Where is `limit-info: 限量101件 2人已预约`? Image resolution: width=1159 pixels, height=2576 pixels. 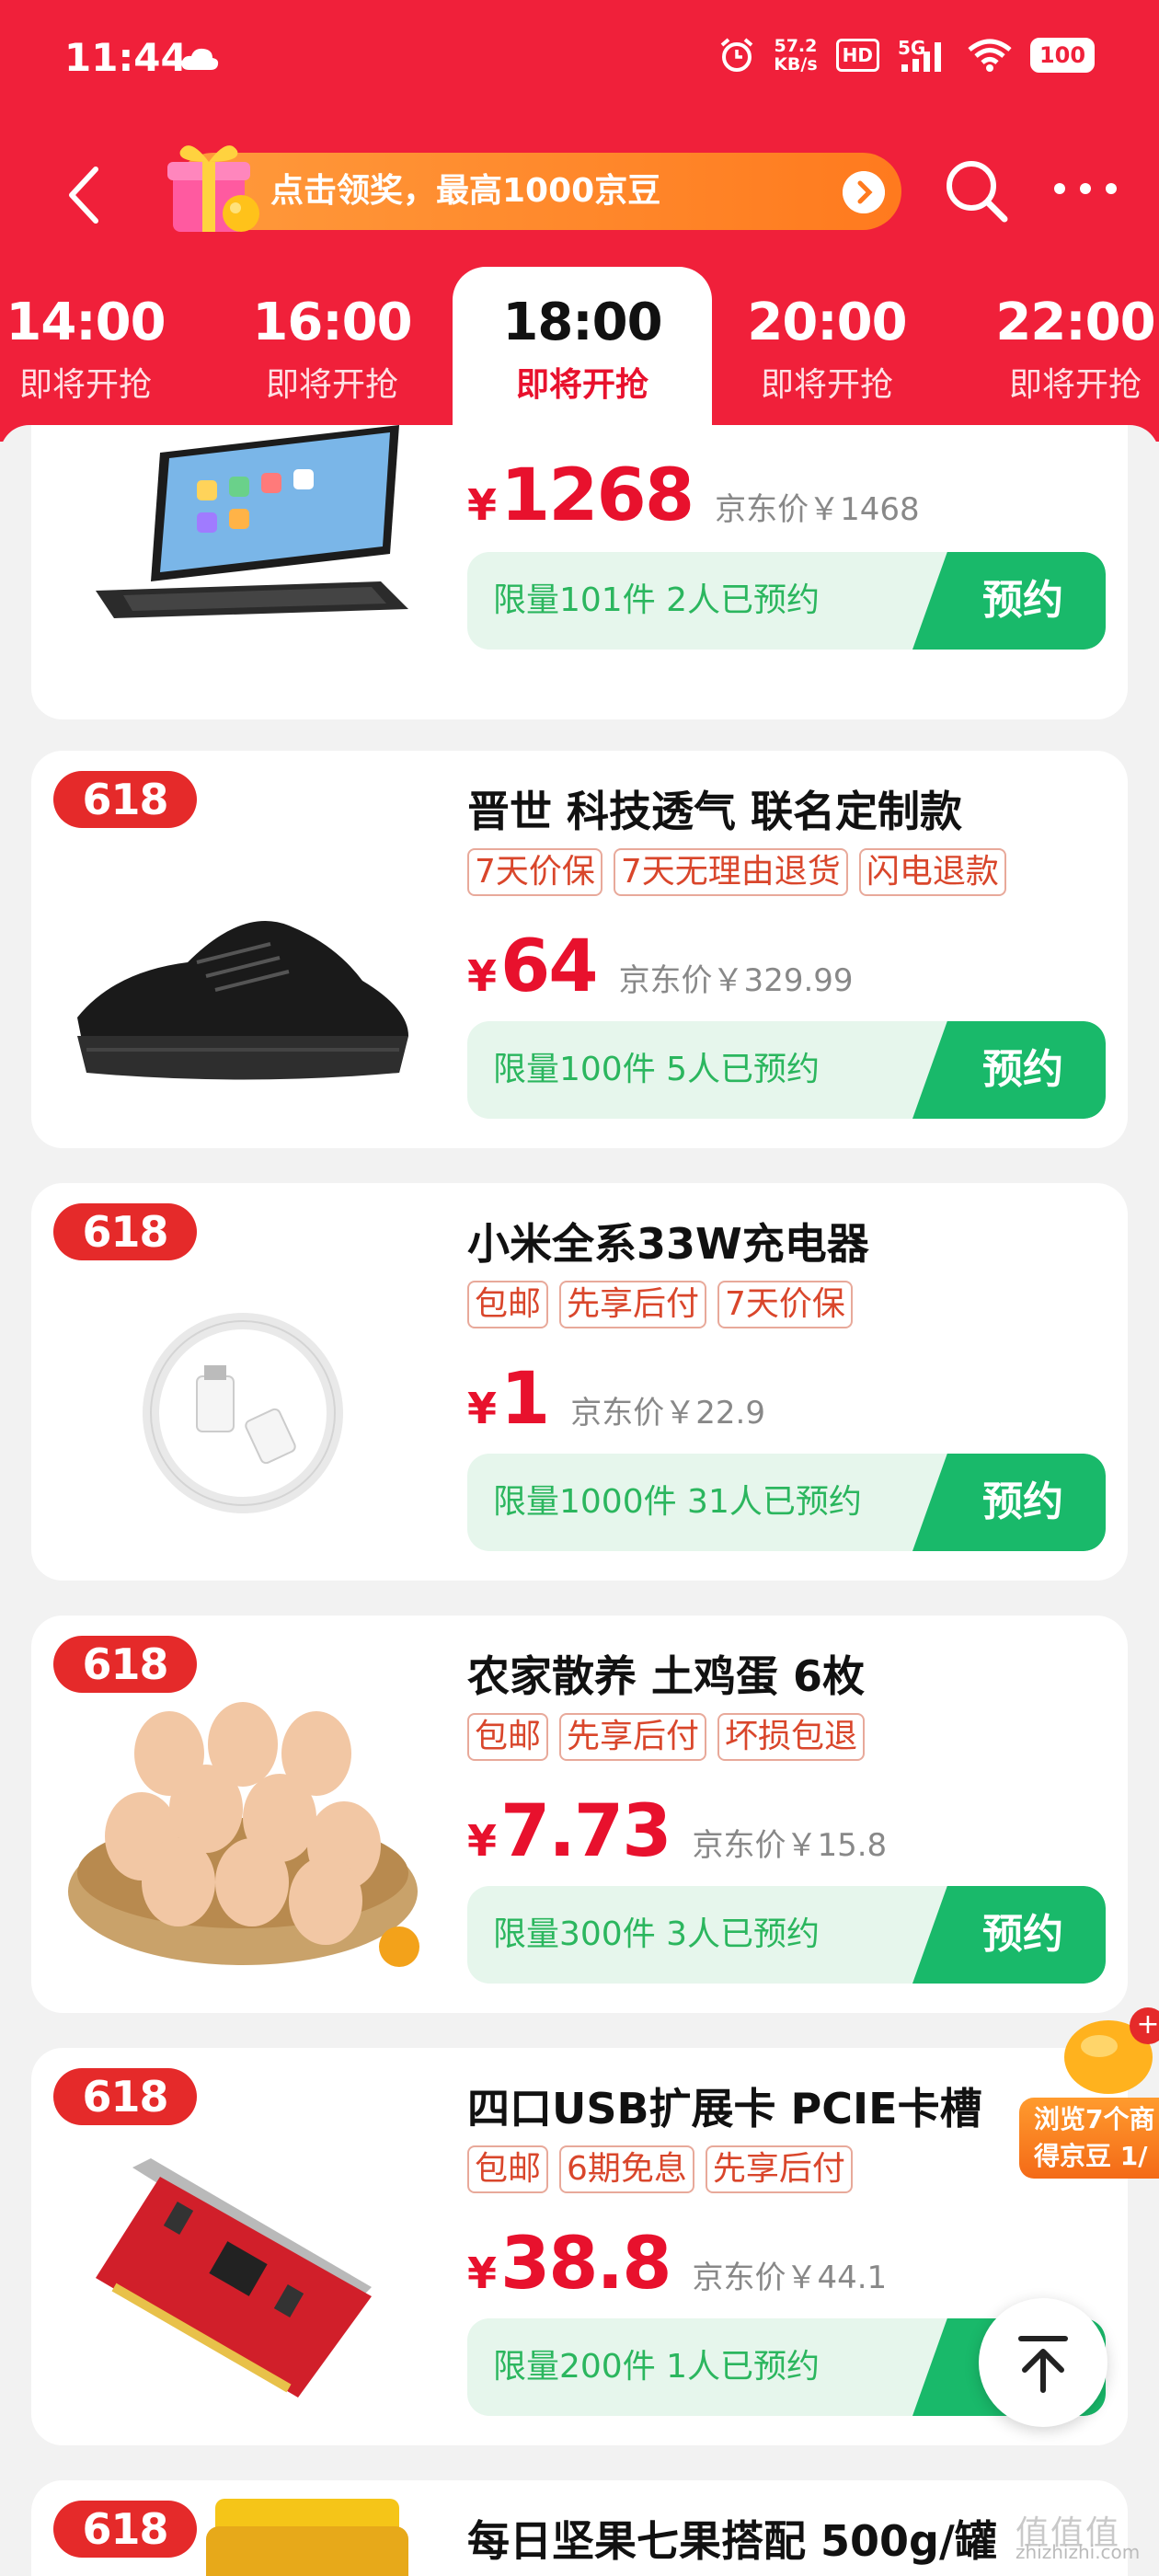
limit-info: 限量101件 2人已预约 is located at coordinates (656, 600).